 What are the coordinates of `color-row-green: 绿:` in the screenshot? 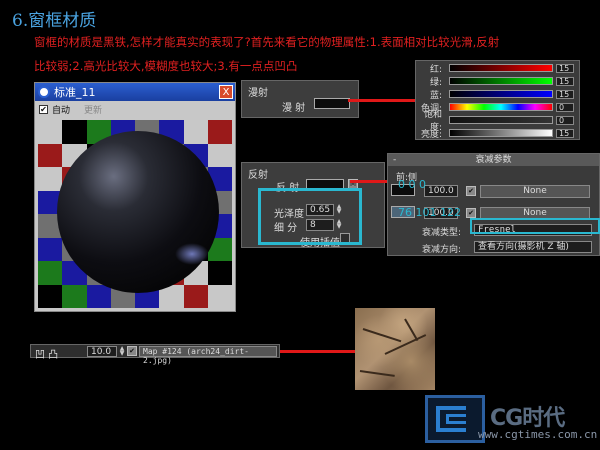 It's located at (431, 82).